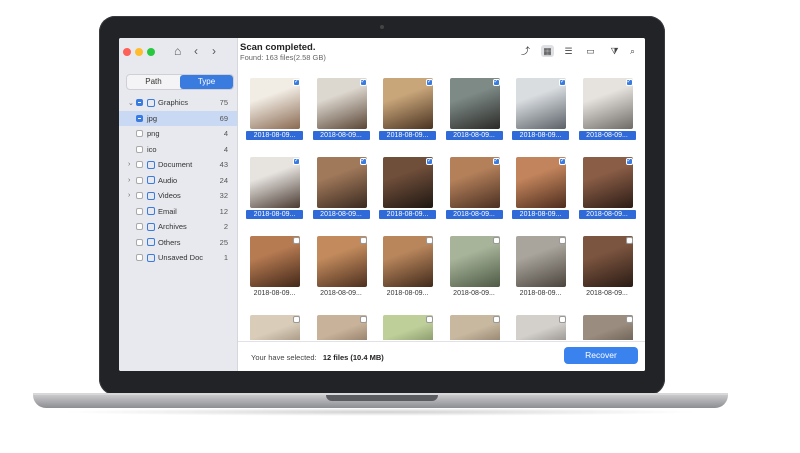 The height and width of the screenshot is (453, 800). What do you see at coordinates (181, 258) in the screenshot?
I see `sidebar-item-label: Unsaved Doc` at bounding box center [181, 258].